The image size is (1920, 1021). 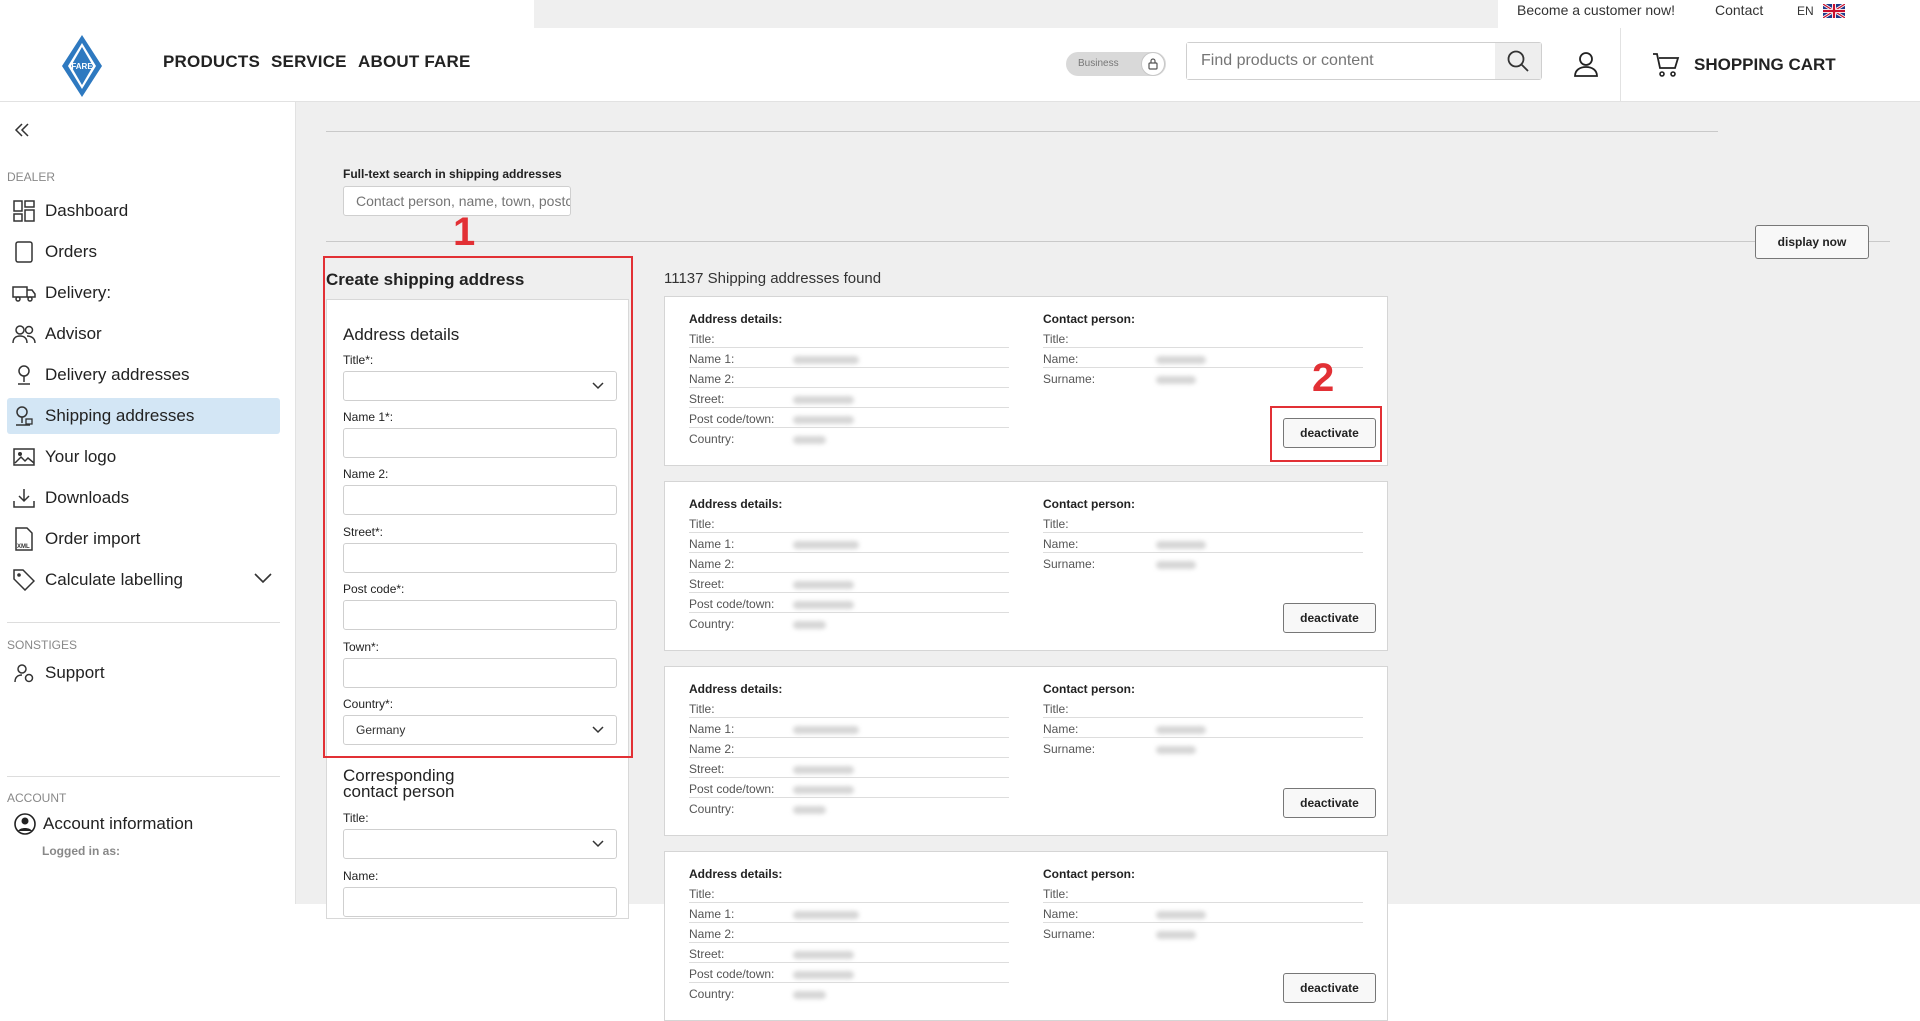 What do you see at coordinates (24, 457) in the screenshot?
I see `image-icon` at bounding box center [24, 457].